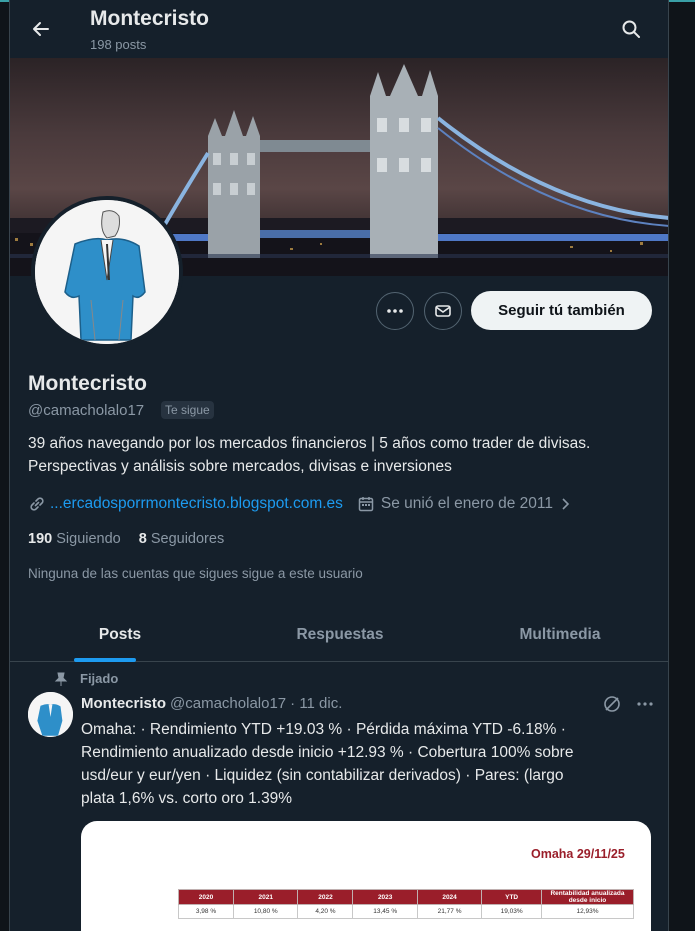  What do you see at coordinates (123, 703) in the screenshot?
I see `post-author-name: Montecristo` at bounding box center [123, 703].